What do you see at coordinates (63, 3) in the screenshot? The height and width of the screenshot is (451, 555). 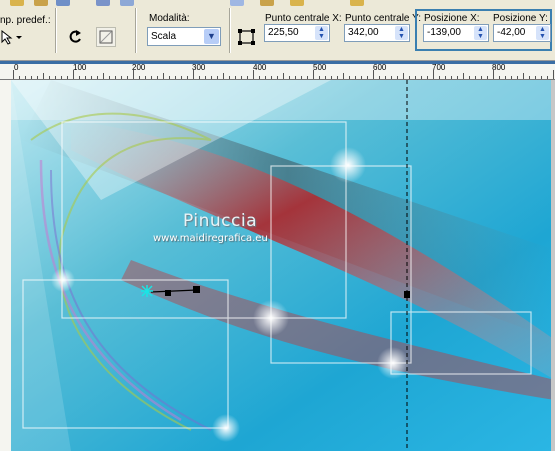 I see `save-icon` at bounding box center [63, 3].